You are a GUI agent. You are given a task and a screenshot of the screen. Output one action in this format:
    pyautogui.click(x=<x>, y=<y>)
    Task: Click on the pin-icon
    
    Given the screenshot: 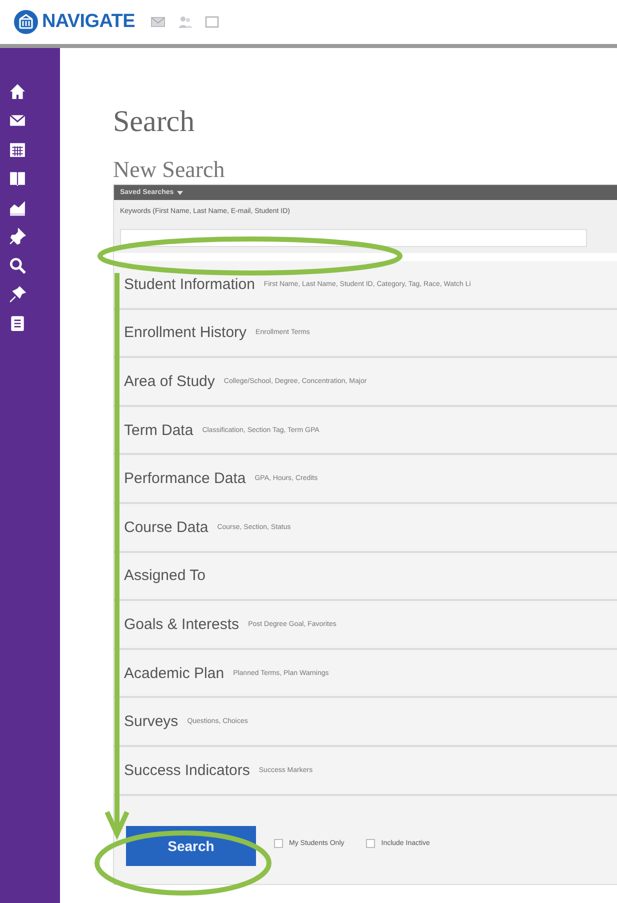 What is the action you would take?
    pyautogui.click(x=17, y=236)
    